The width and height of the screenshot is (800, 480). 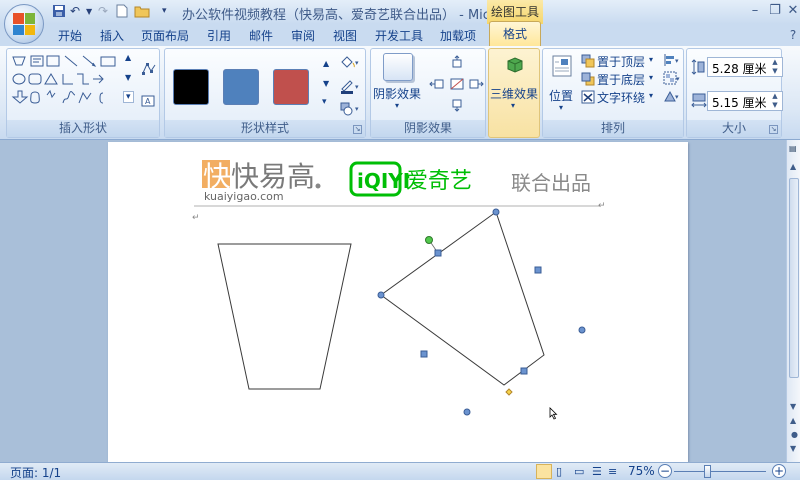 I want to click on trapezoid-shape, so click(x=284, y=316).